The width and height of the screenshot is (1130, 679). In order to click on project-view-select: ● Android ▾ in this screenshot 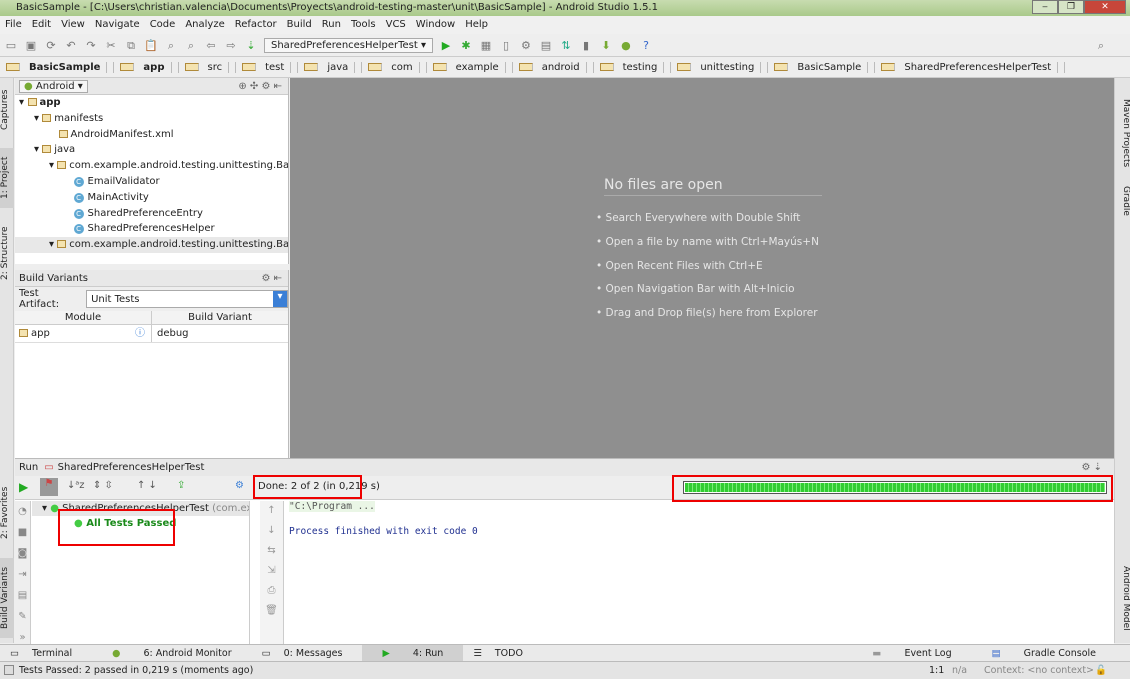, I will do `click(53, 86)`.